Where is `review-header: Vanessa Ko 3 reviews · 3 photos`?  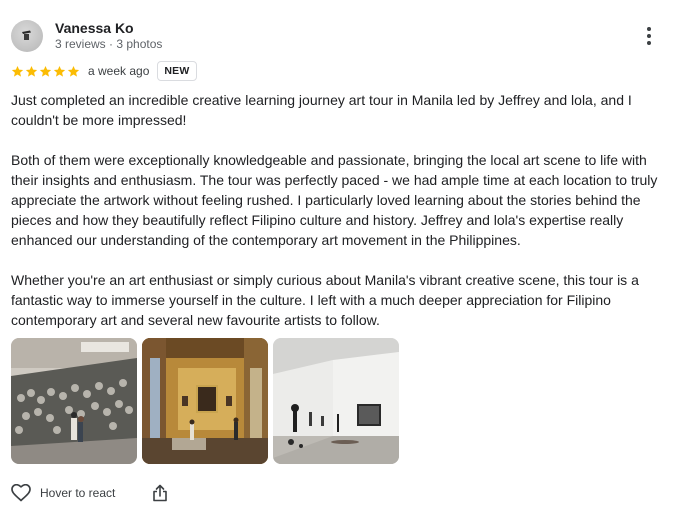 review-header: Vanessa Ko 3 reviews · 3 photos is located at coordinates (336, 36).